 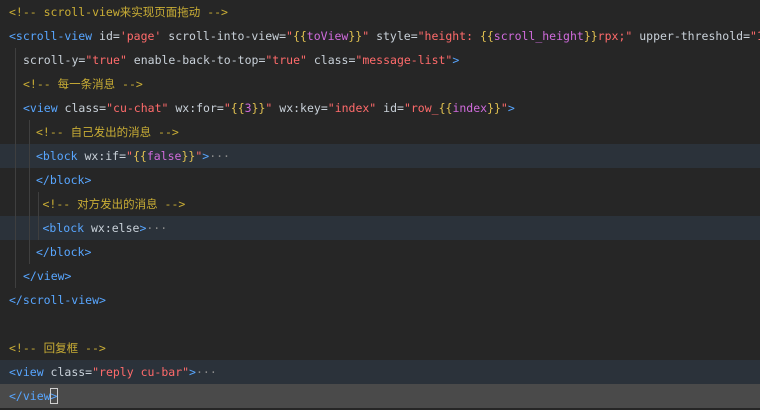 I want to click on code-text: </scroll-view>, so click(x=57, y=300).